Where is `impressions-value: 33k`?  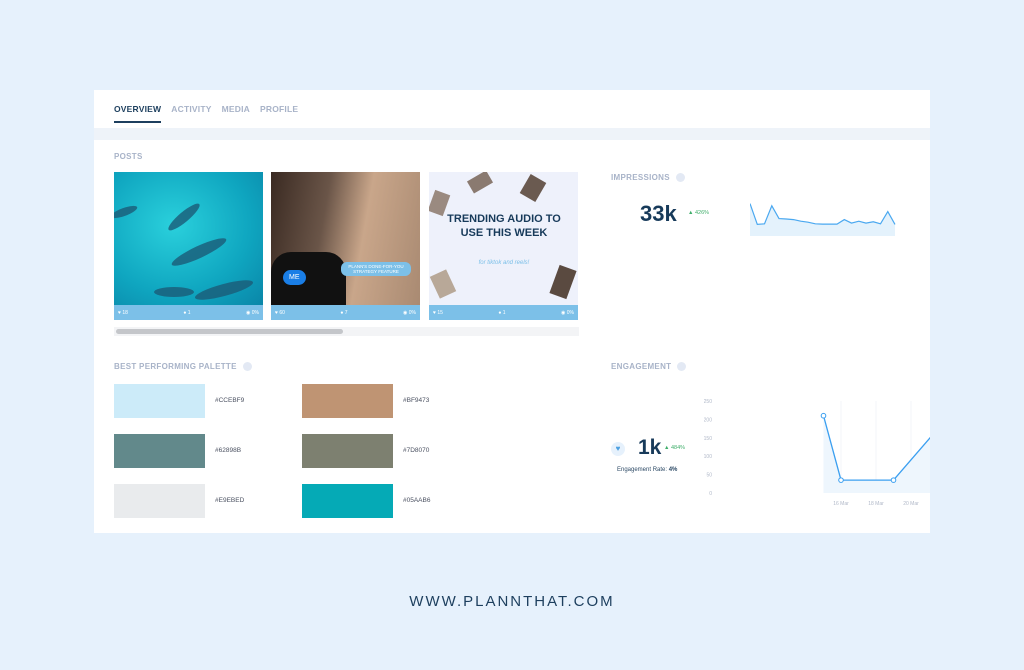
impressions-value: 33k is located at coordinates (658, 213).